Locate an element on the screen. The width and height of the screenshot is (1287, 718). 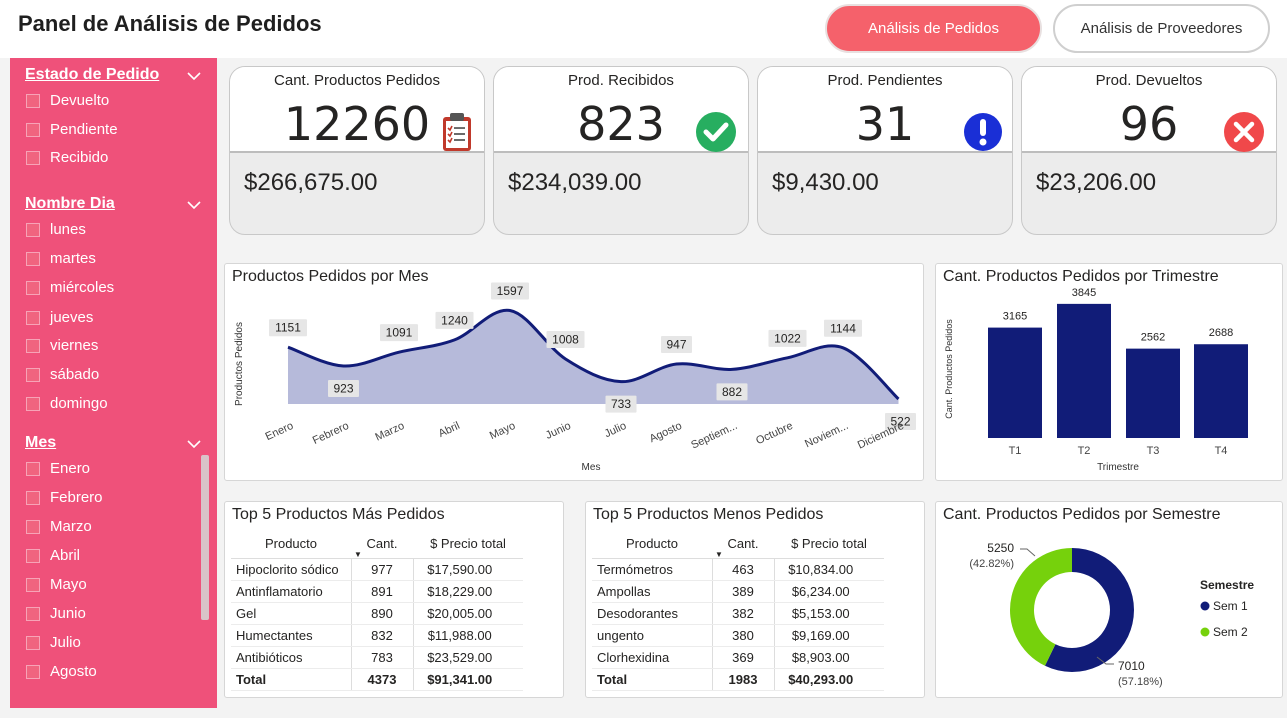
table-cell: Antibióticos is located at coordinates (291, 657).